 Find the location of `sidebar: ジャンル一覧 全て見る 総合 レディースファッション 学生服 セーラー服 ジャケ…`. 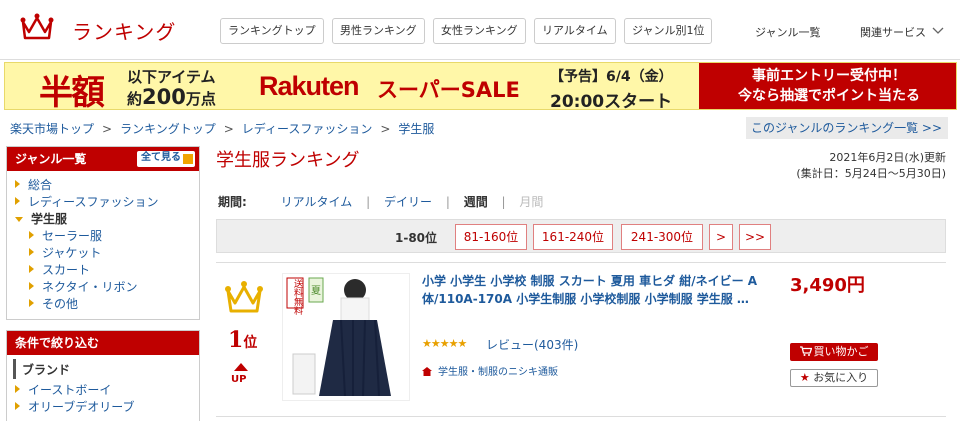

sidebar: ジャンル一覧 全て見る 総合 レディースファッション 学生服 セーラー服 ジャケ… is located at coordinates (103, 283).